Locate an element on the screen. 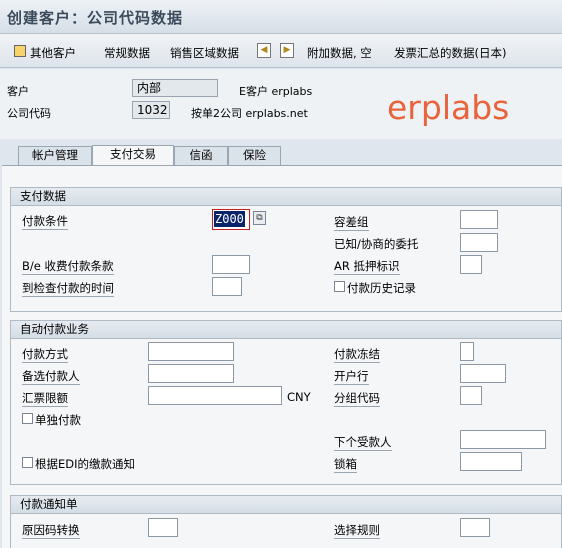 The width and height of the screenshot is (562, 548). company-code-label: 公司代码 is located at coordinates (29, 113).